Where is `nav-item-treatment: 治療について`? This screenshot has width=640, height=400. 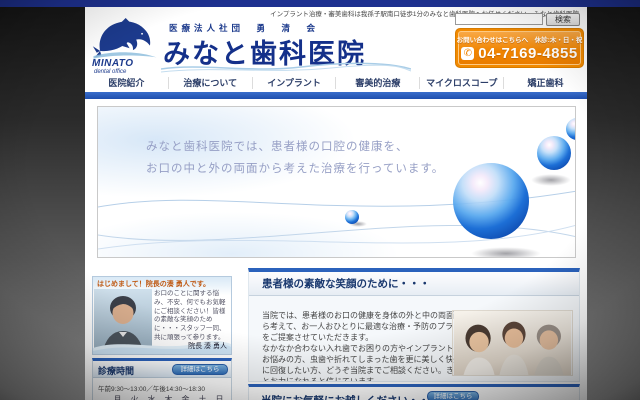 nav-item-treatment: 治療について is located at coordinates (209, 83).